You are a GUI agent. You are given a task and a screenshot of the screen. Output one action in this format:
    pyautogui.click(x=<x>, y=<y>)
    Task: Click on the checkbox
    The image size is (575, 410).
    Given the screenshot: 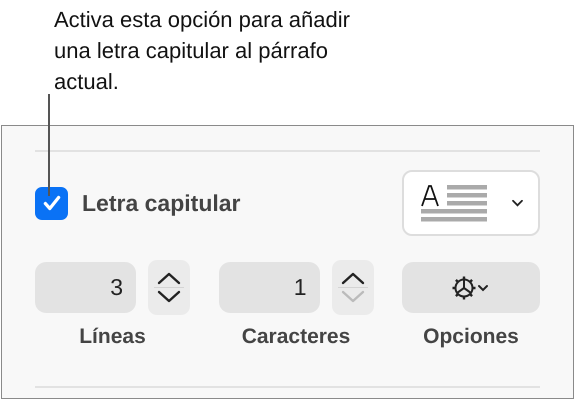 What is the action you would take?
    pyautogui.click(x=51, y=203)
    